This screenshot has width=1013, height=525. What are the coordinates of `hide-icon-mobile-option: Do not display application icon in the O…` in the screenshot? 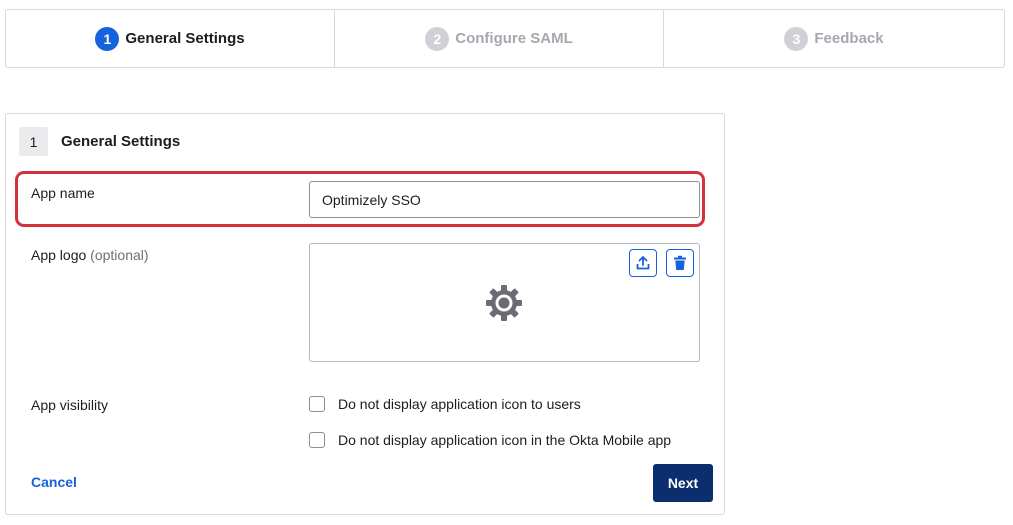 It's located at (490, 440).